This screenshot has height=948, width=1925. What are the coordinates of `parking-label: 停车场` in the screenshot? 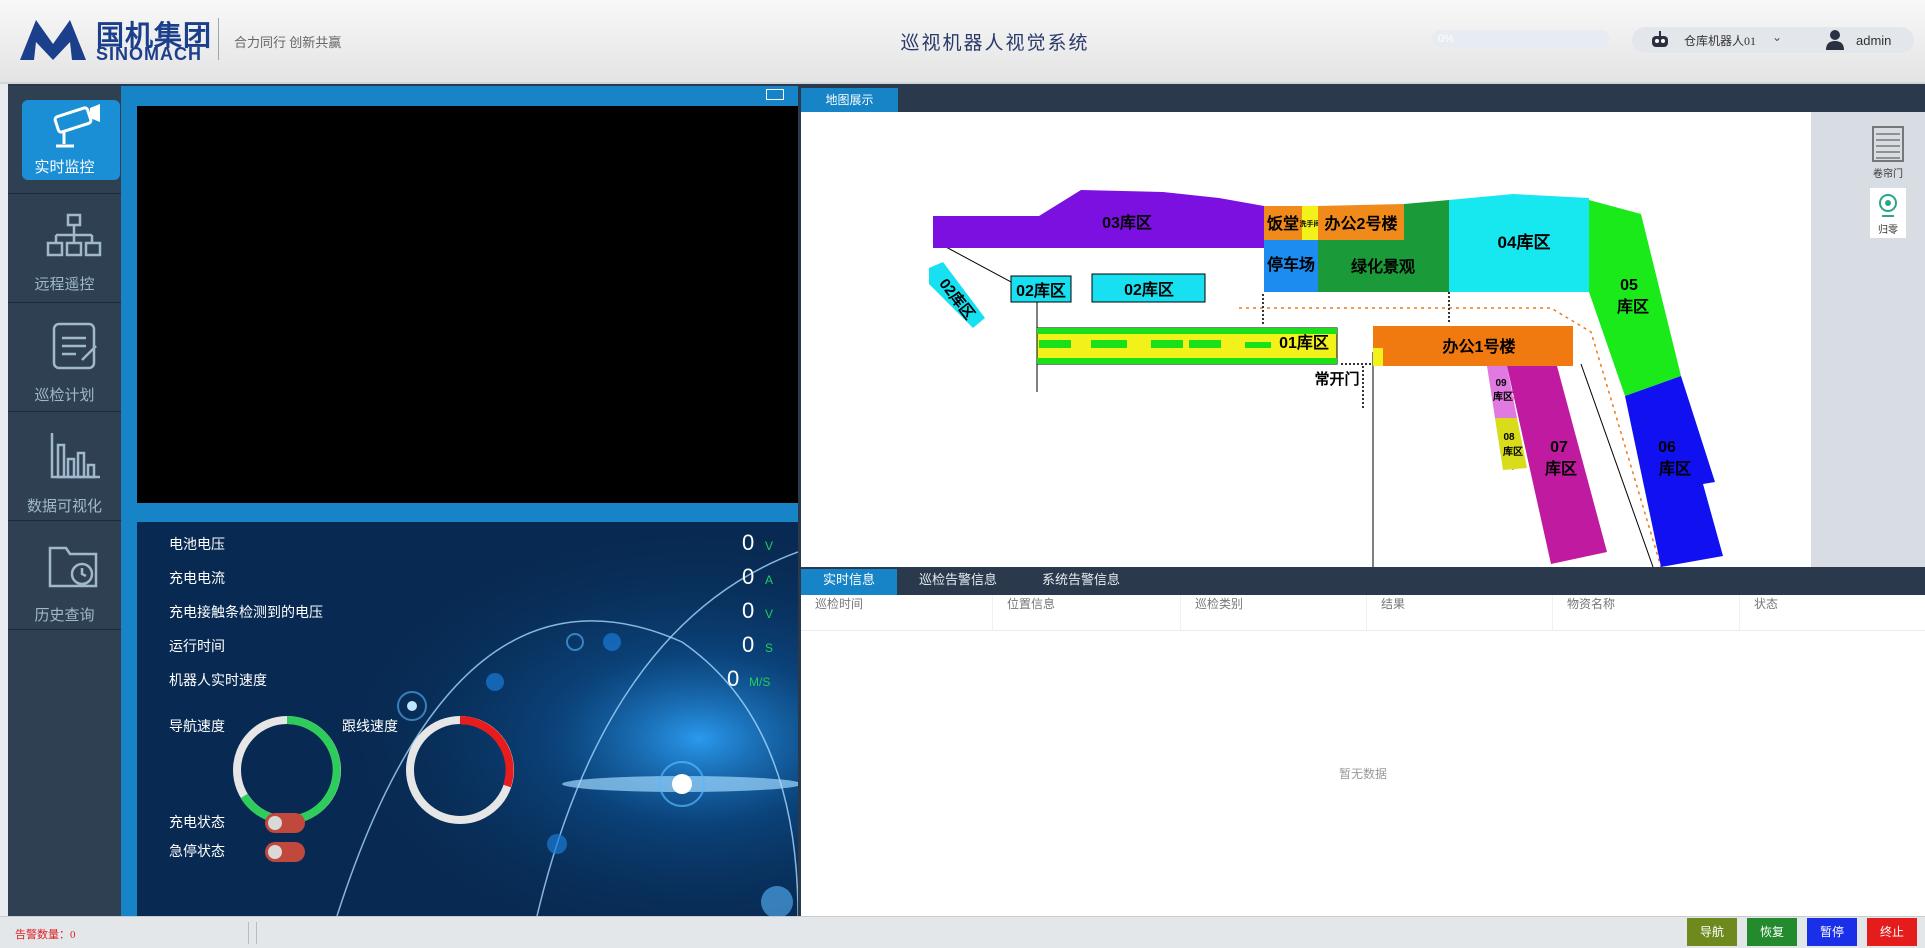 It's located at (1291, 264).